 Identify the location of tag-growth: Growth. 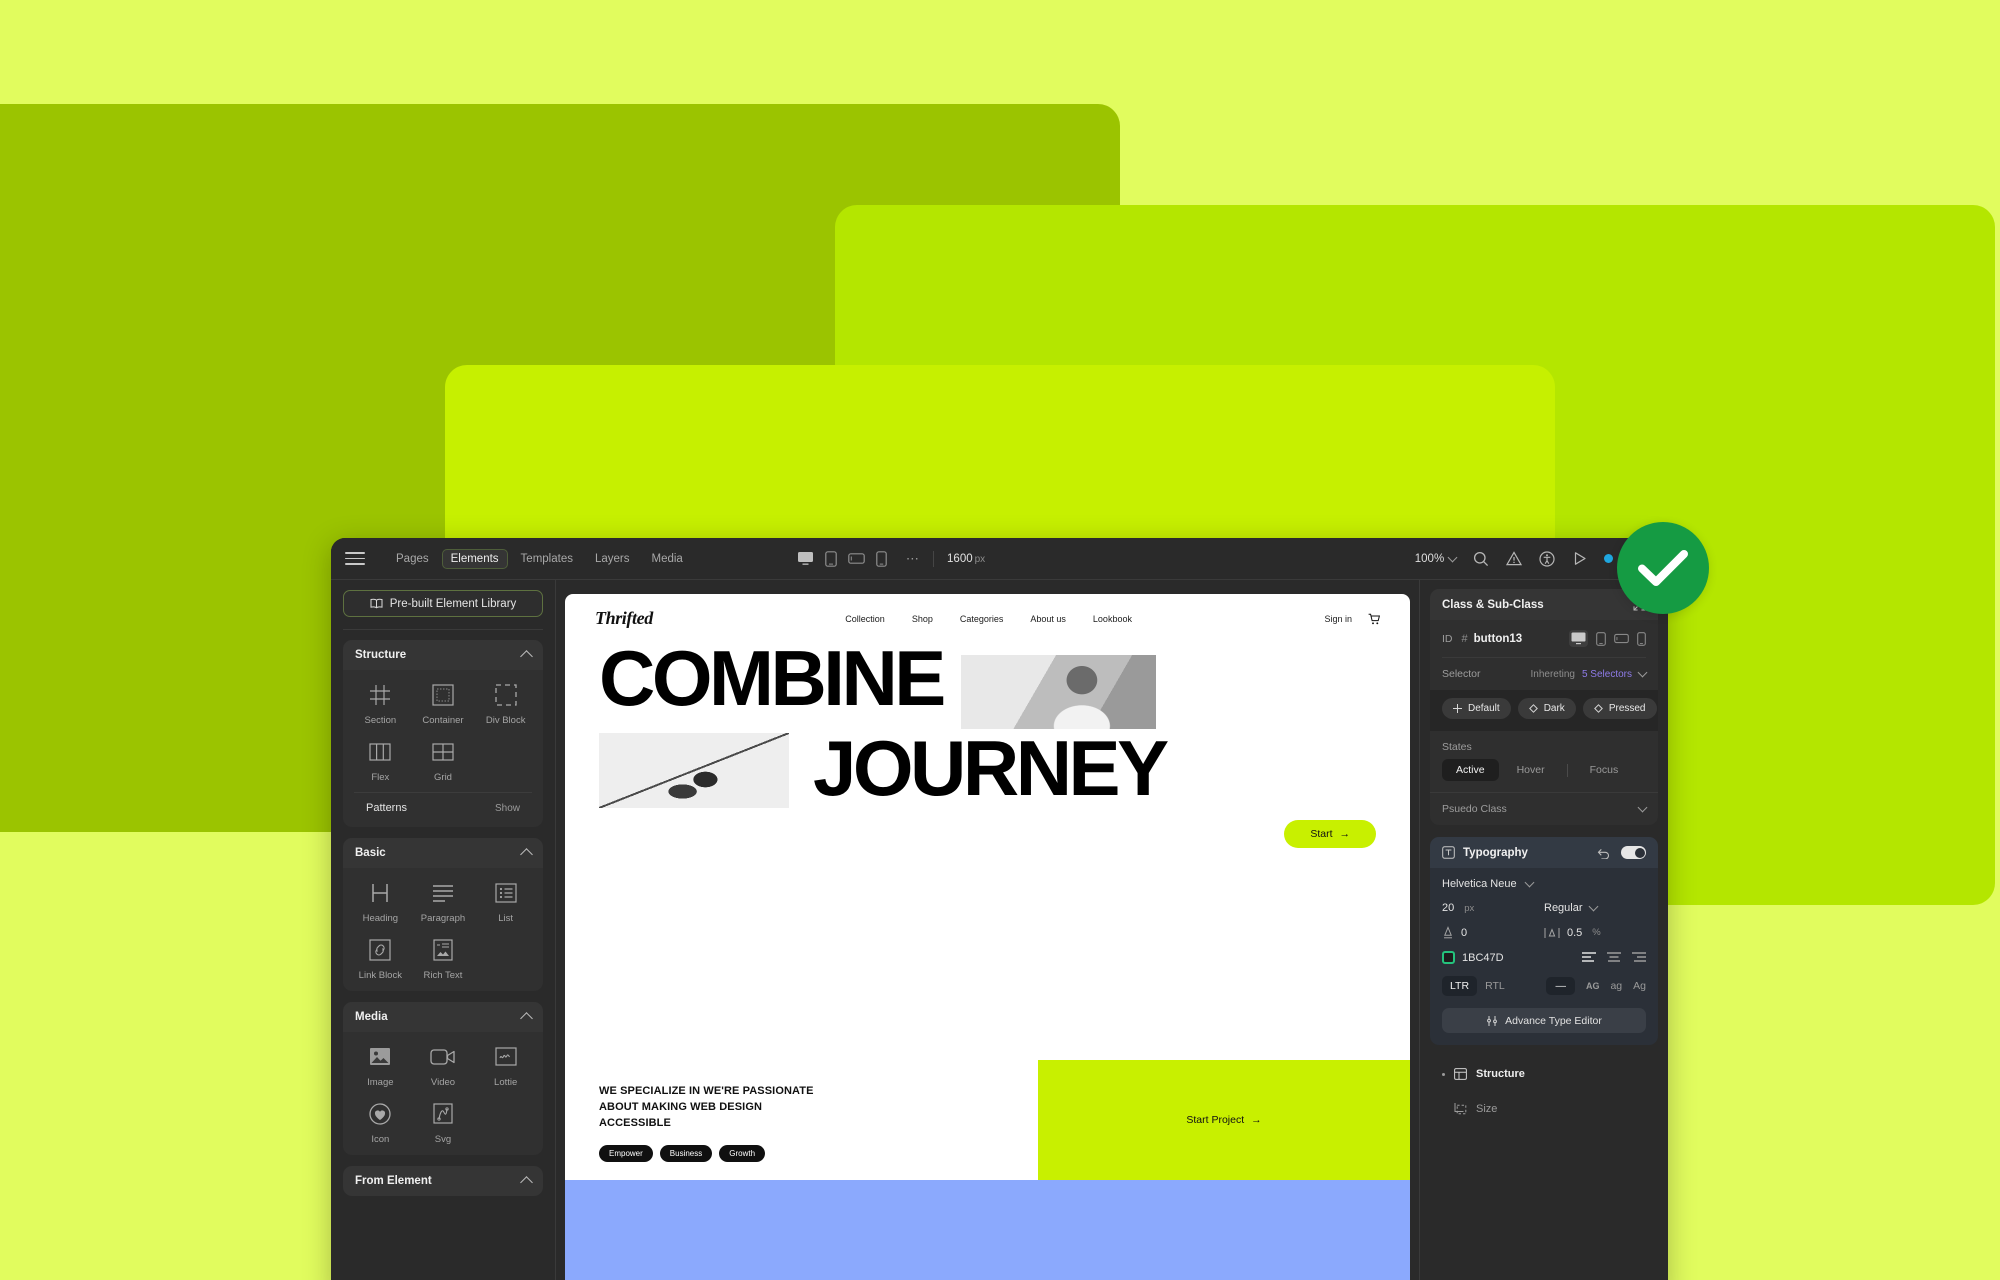
(742, 1153).